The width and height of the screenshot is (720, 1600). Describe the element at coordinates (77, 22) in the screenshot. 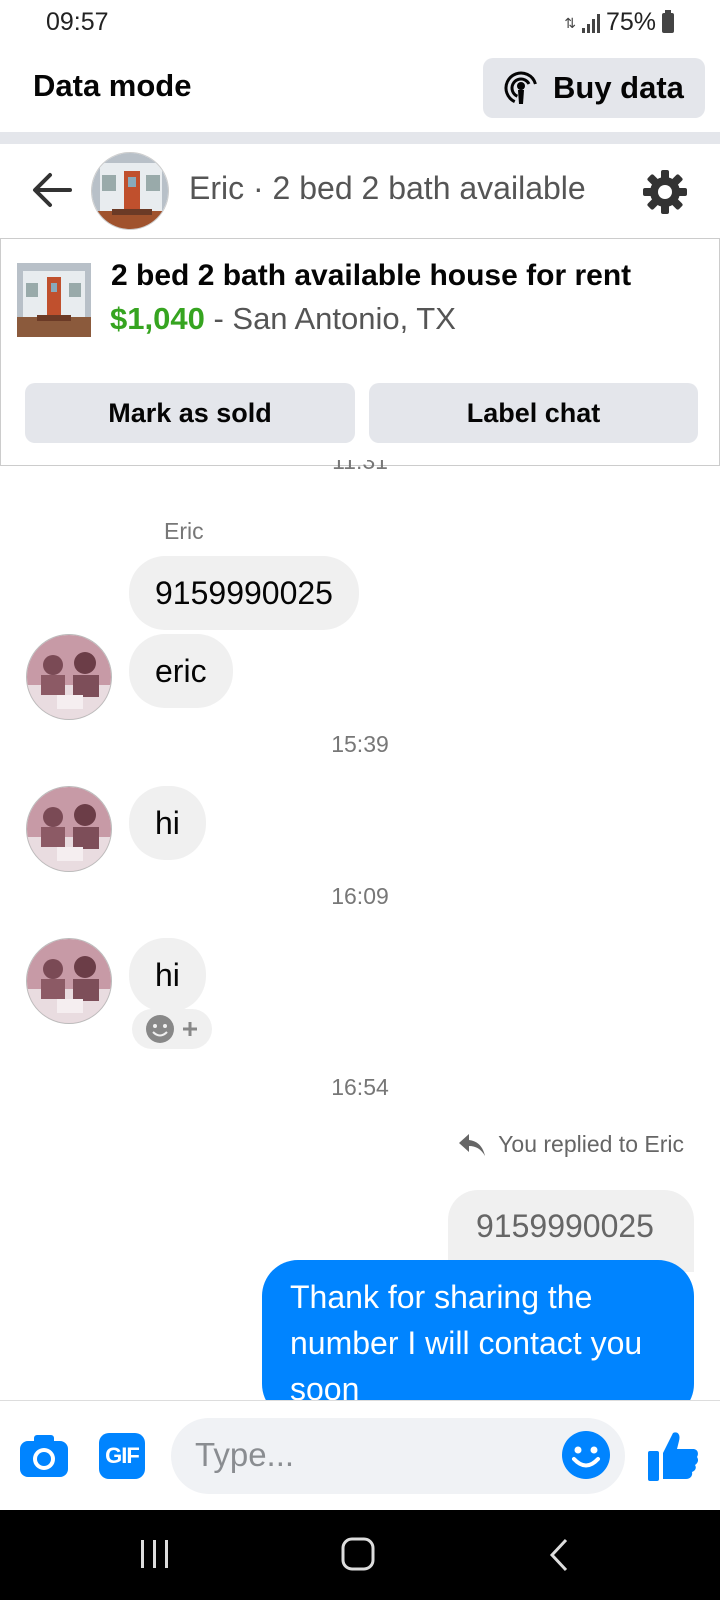

I see `status-time: 09:57` at that location.